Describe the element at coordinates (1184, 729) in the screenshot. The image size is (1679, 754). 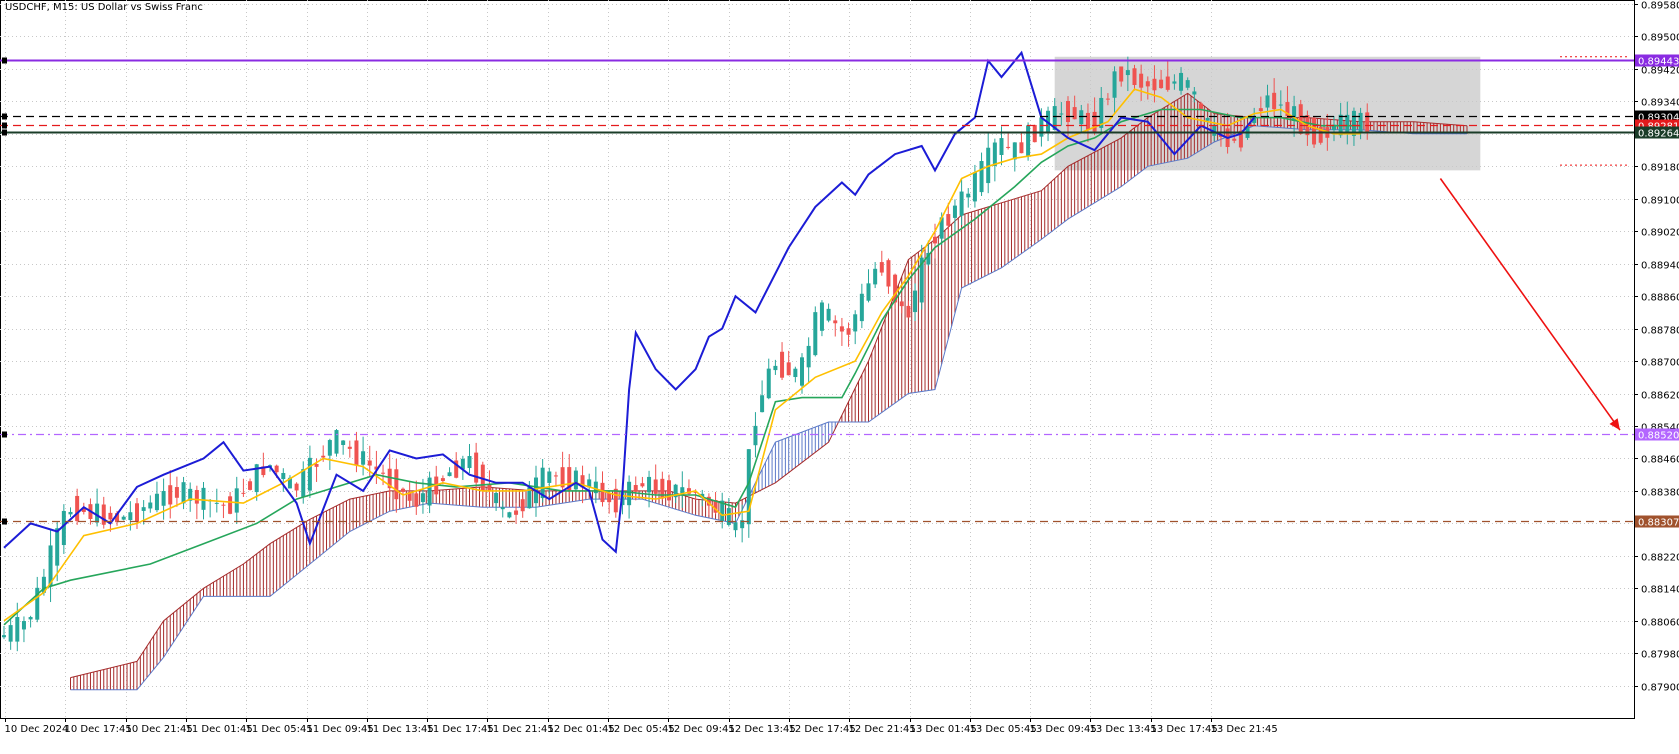
I see `x-tick-label: 13 Dec 17:45` at that location.